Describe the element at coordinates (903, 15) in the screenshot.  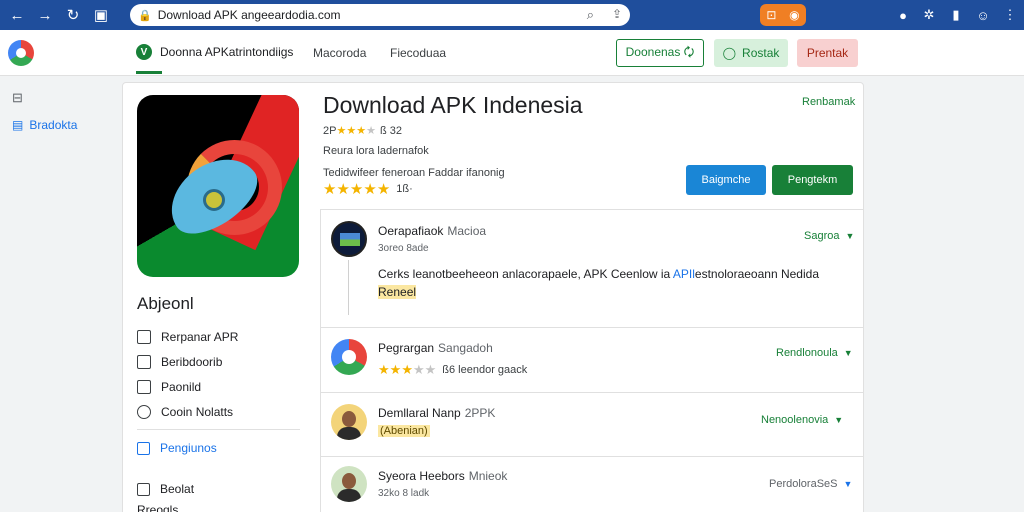
I see `record-icon: ●` at that location.